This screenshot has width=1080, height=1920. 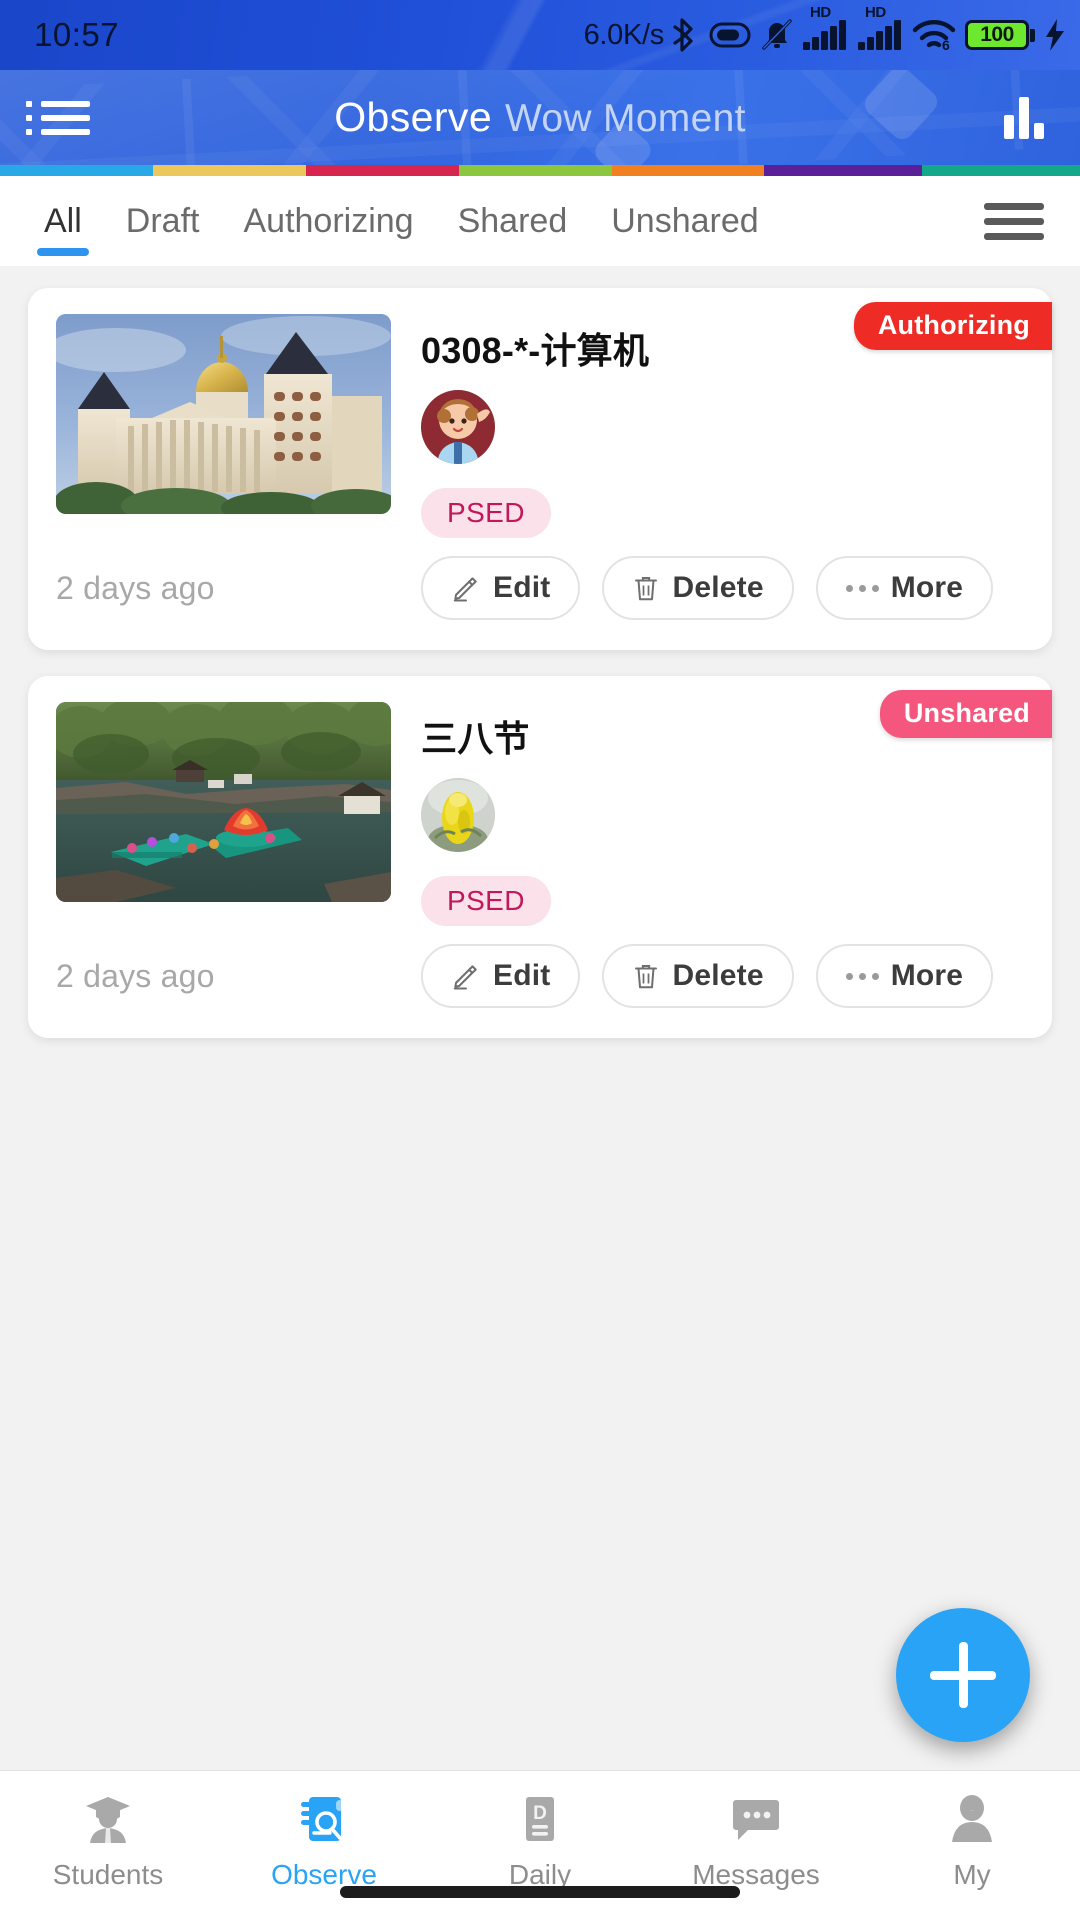 What do you see at coordinates (324, 1819) in the screenshot?
I see `notebook-search-icon` at bounding box center [324, 1819].